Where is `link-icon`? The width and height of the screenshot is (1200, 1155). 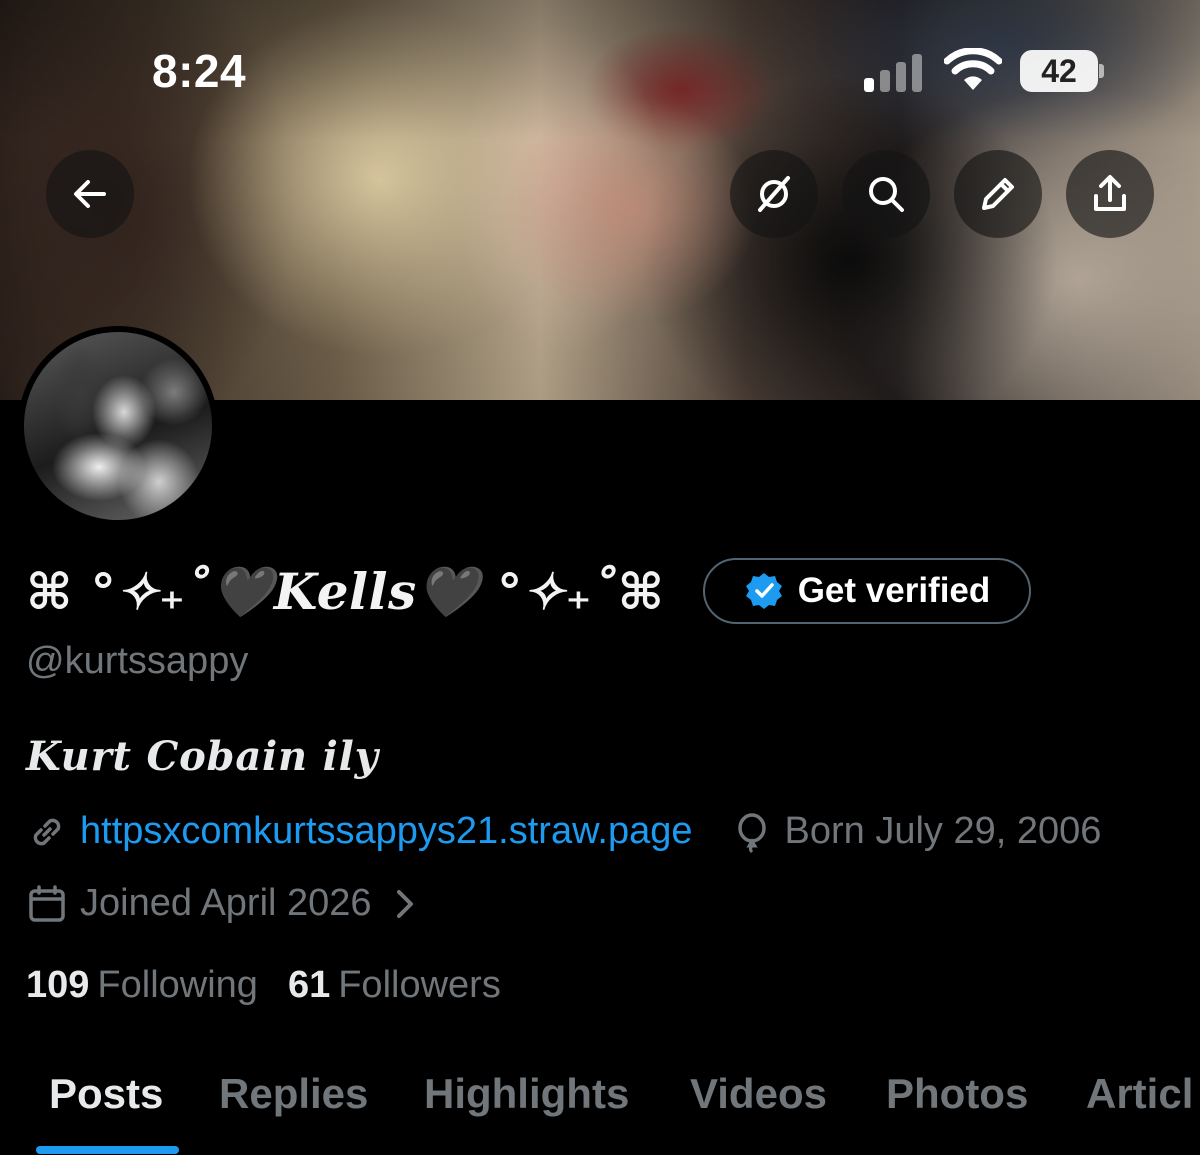 link-icon is located at coordinates (47, 831).